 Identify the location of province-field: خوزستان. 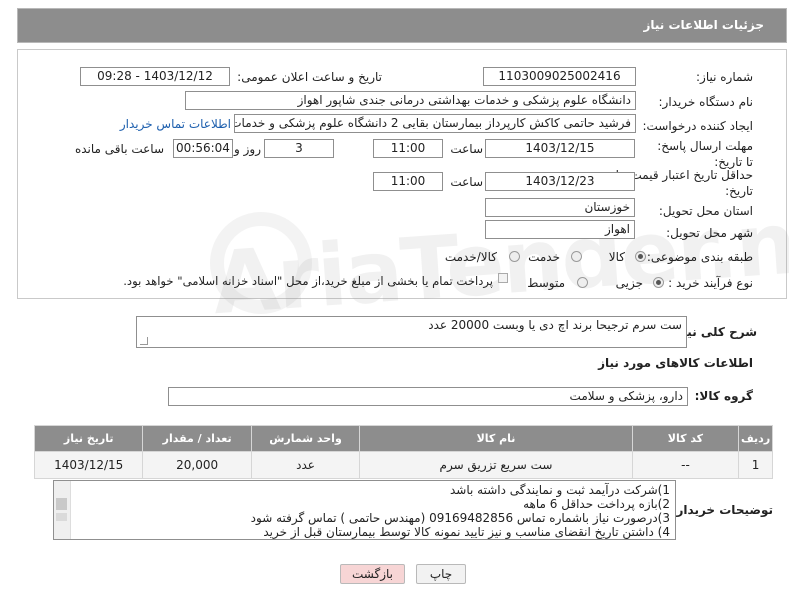
(560, 207).